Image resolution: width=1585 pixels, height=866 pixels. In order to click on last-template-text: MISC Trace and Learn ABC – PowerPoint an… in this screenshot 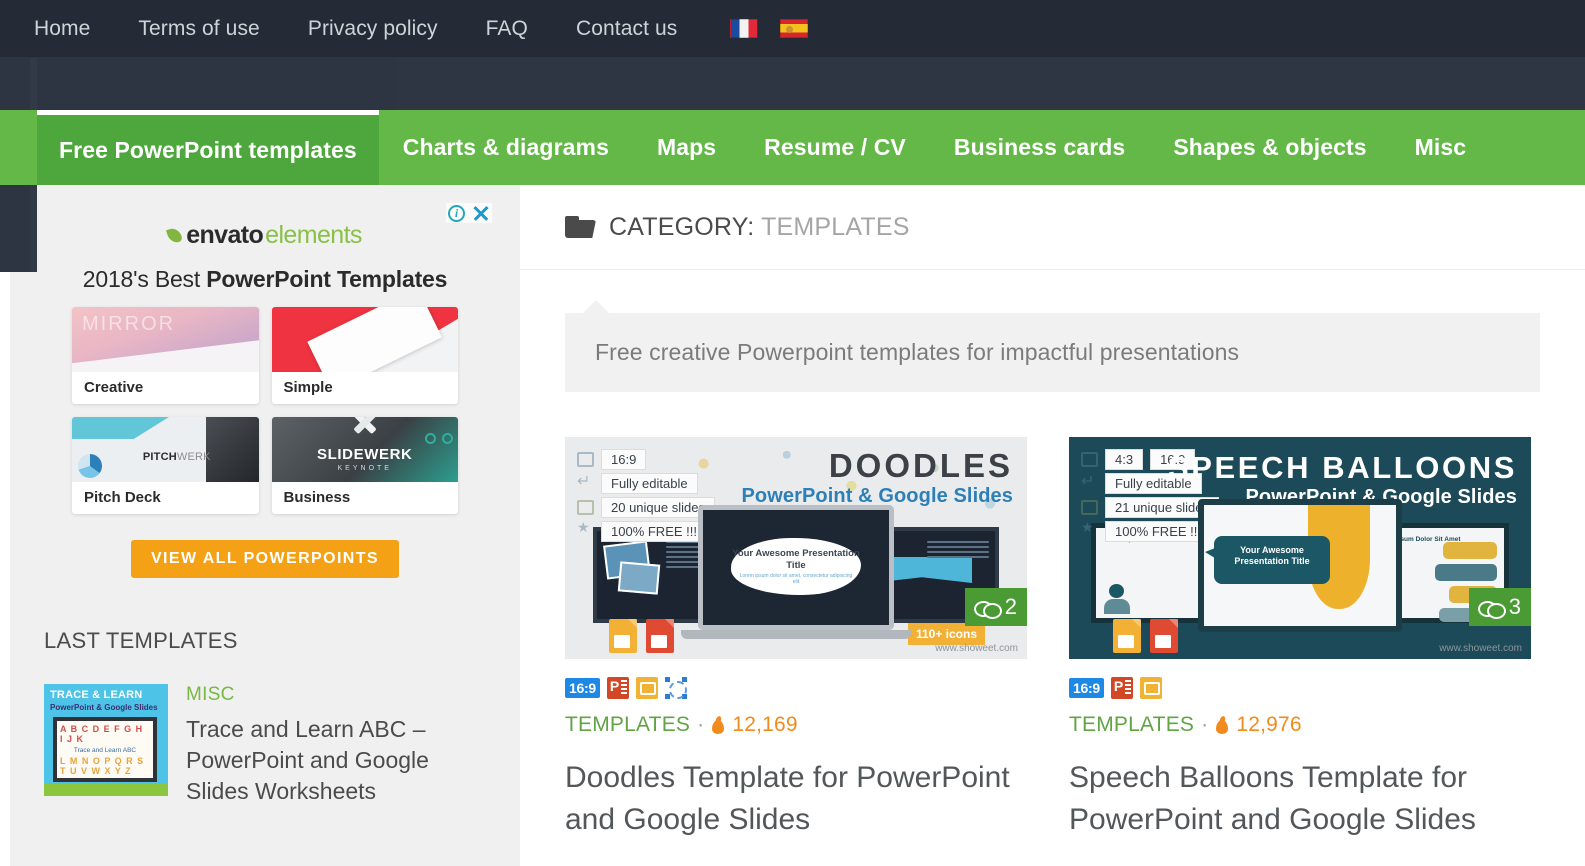, I will do `click(336, 745)`.